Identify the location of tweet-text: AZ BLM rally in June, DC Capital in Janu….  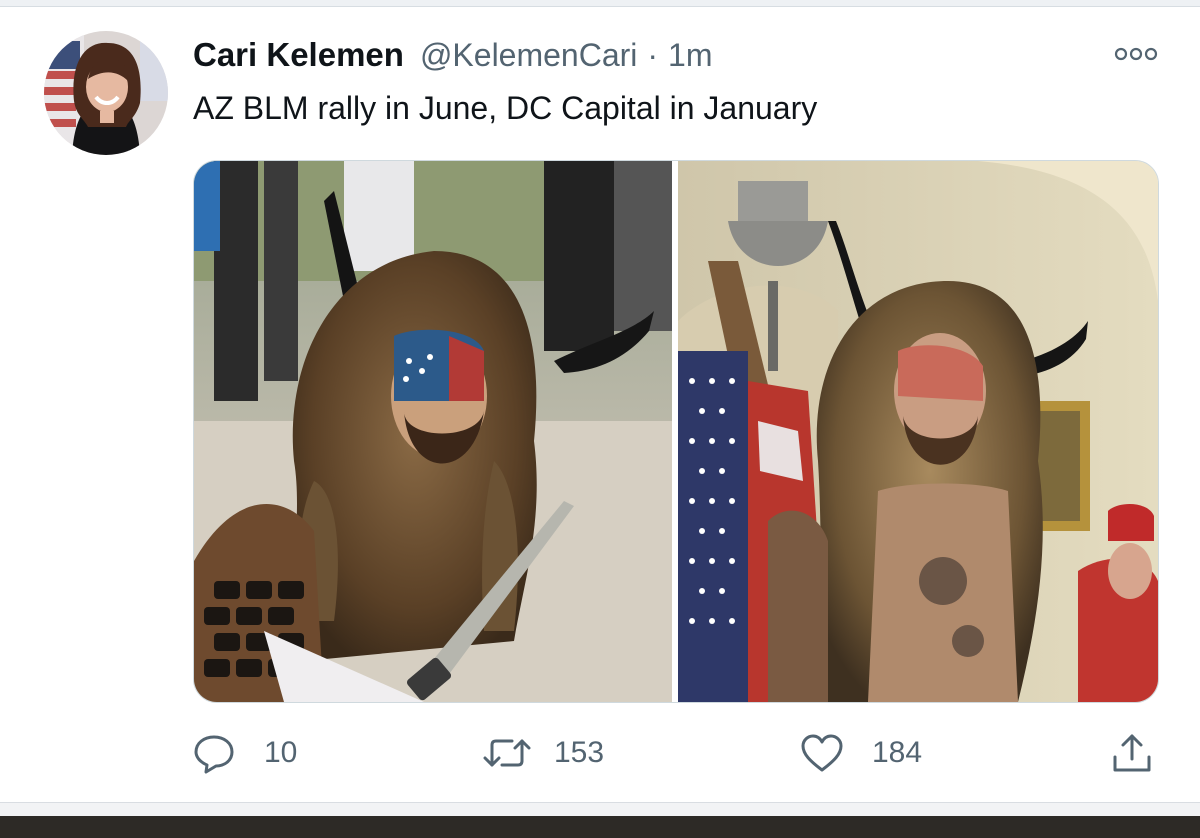
(505, 108).